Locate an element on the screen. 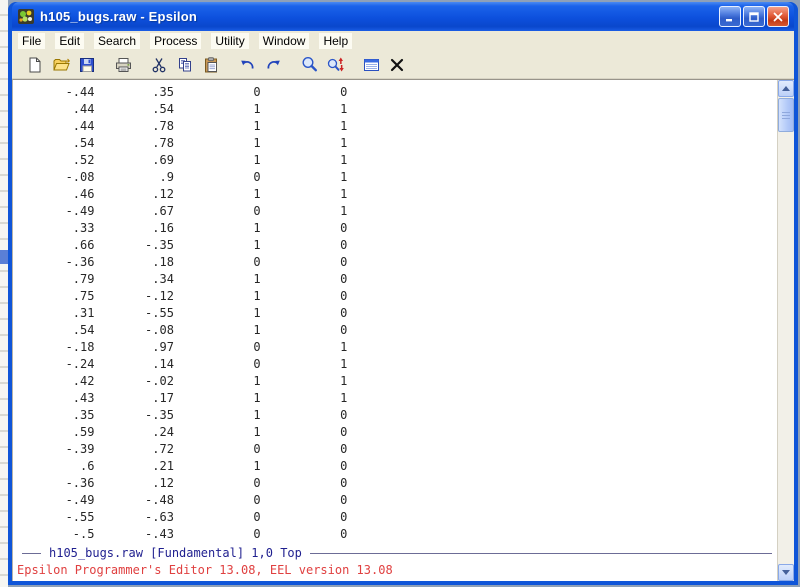 The image size is (800, 587). save-file-button is located at coordinates (87, 65).